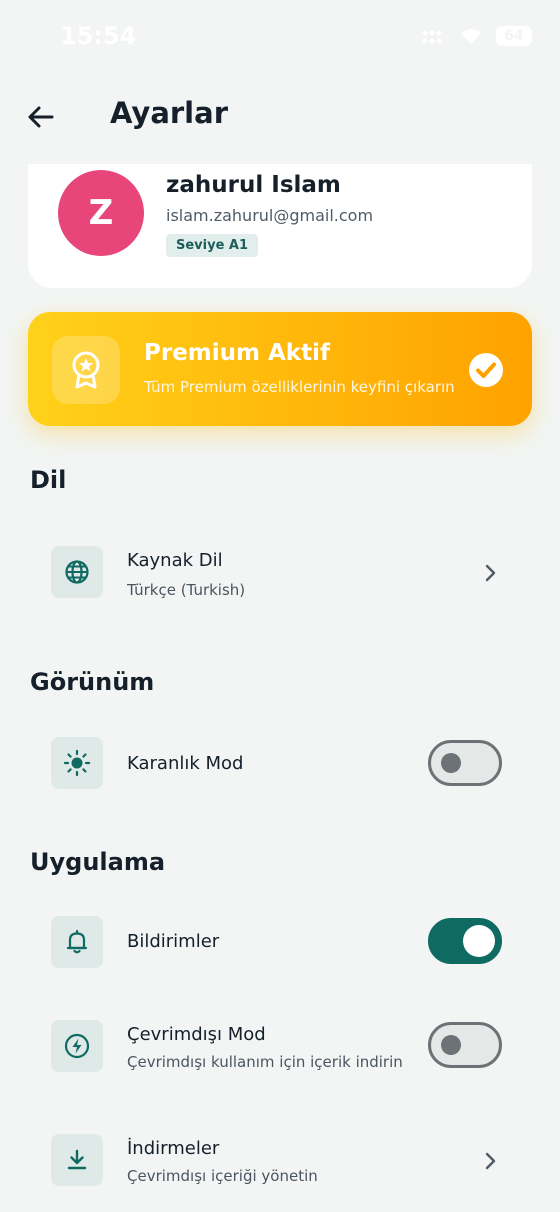 This screenshot has width=560, height=1212. I want to click on downloads-title: İndirmeler, so click(173, 1148).